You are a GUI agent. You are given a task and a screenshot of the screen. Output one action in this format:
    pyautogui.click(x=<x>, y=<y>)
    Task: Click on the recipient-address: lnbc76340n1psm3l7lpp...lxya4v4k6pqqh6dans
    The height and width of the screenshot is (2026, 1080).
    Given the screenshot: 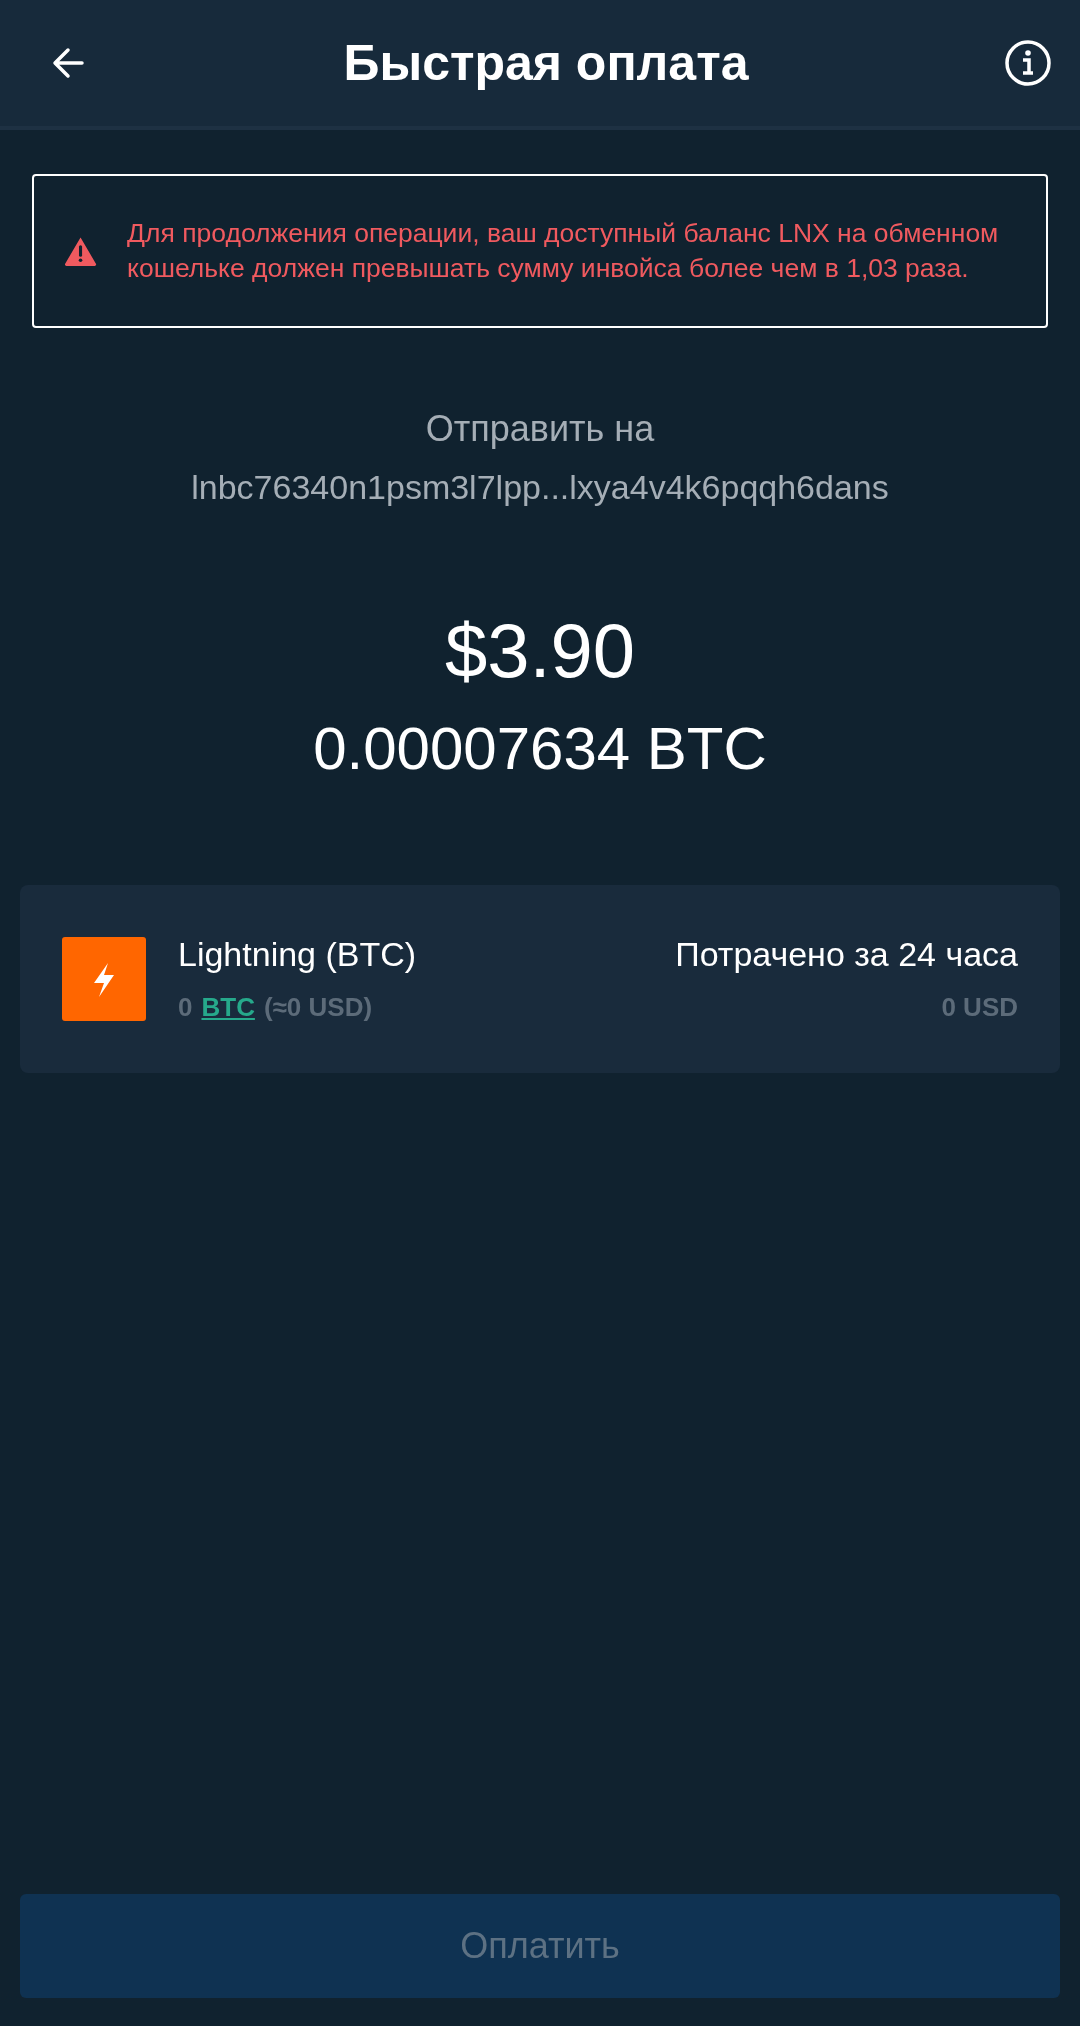 What is the action you would take?
    pyautogui.click(x=540, y=487)
    